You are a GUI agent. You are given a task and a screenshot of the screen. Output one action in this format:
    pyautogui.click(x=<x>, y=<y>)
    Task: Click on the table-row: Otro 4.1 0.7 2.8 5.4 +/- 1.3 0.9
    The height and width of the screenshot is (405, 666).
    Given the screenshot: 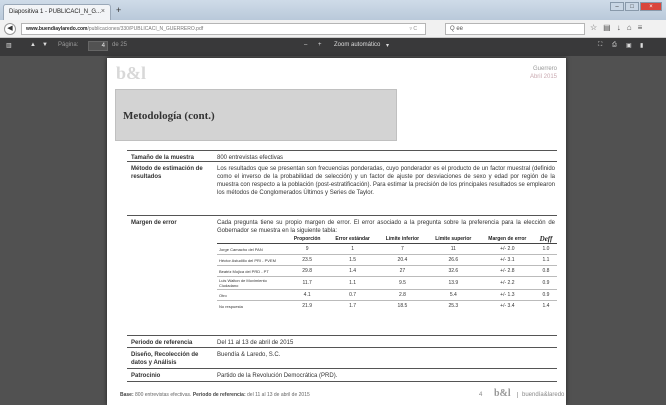 What is the action you would take?
    pyautogui.click(x=387, y=295)
    